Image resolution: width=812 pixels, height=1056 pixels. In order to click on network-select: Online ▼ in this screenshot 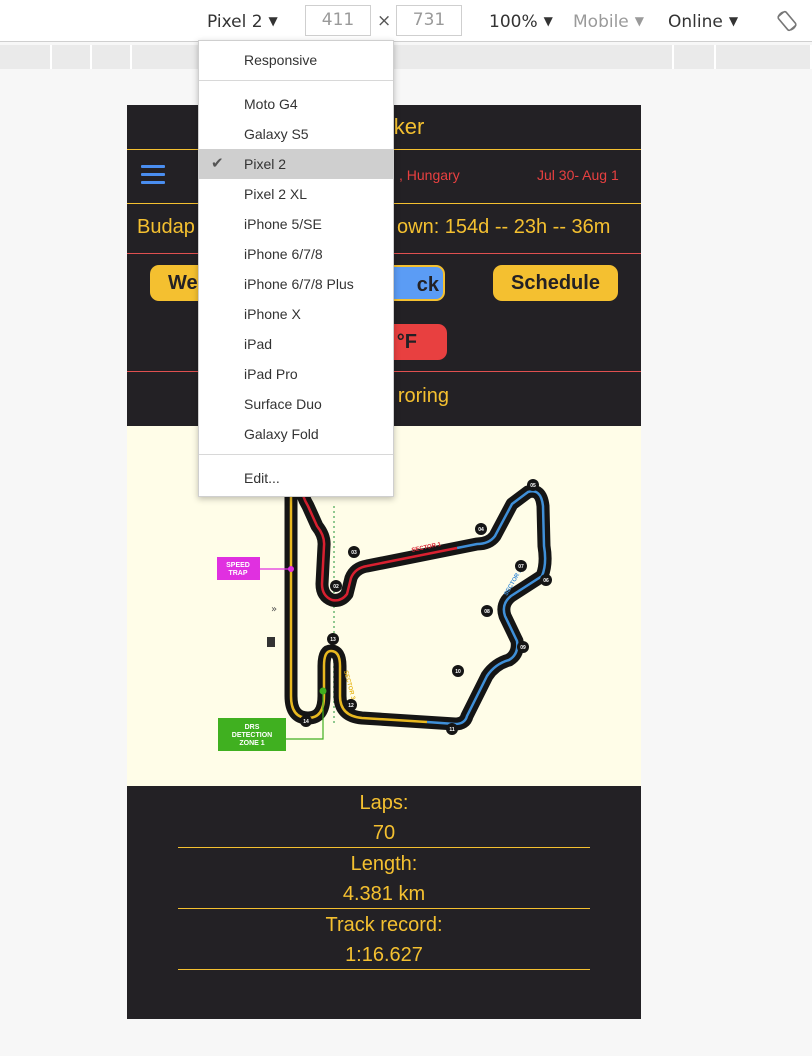, I will do `click(703, 21)`.